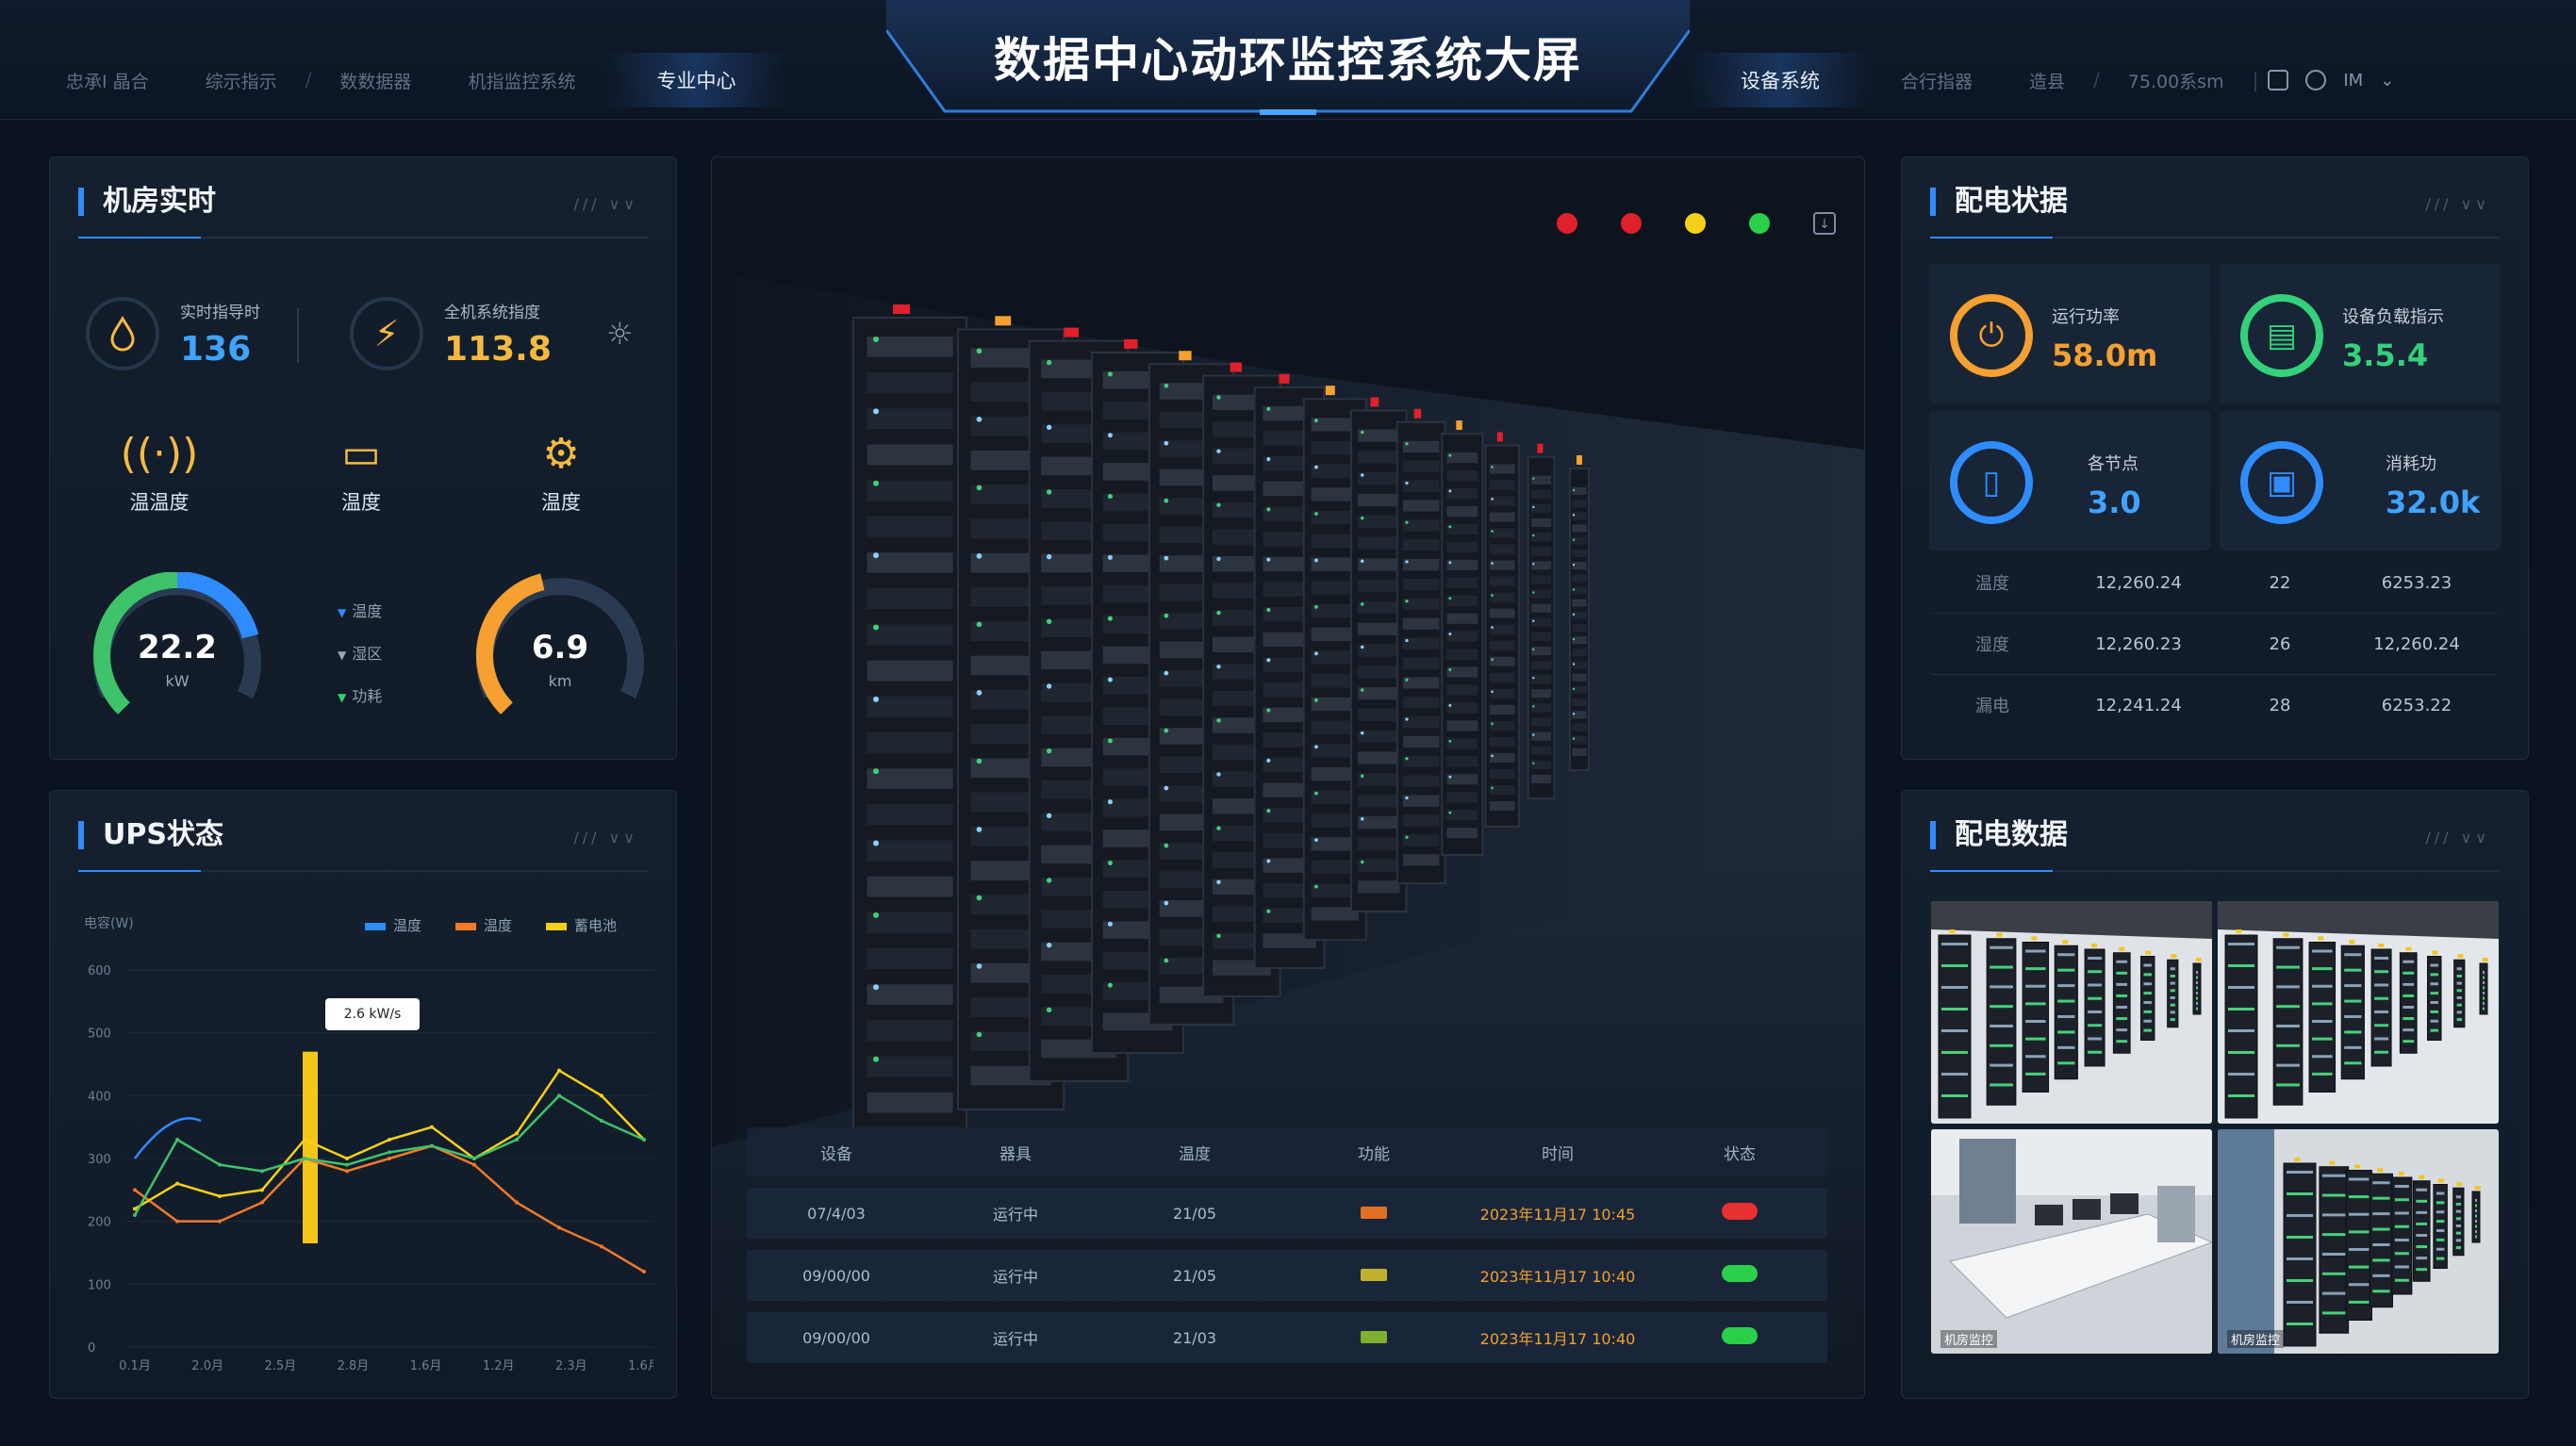  Describe the element at coordinates (521, 80) in the screenshot. I see `nav-item-4: 机指监控系统` at that location.